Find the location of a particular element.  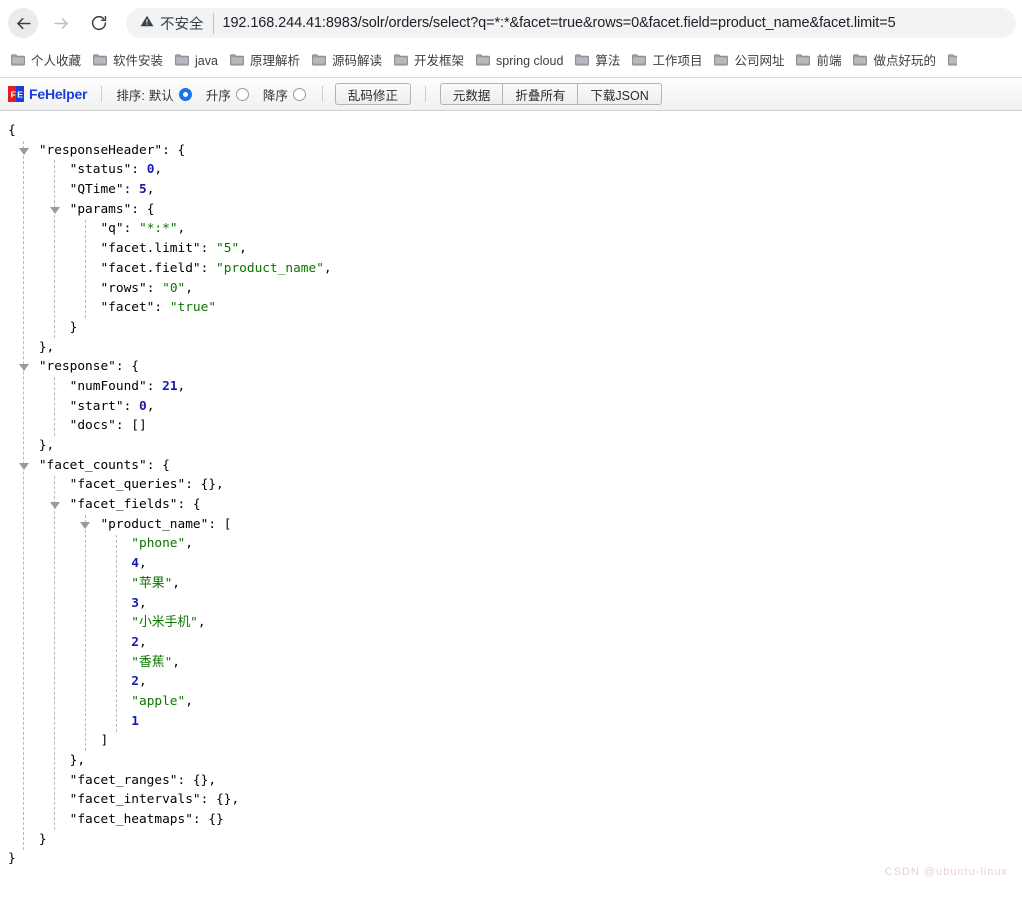

bookmark-label: 工作项目 is located at coordinates (677, 61).